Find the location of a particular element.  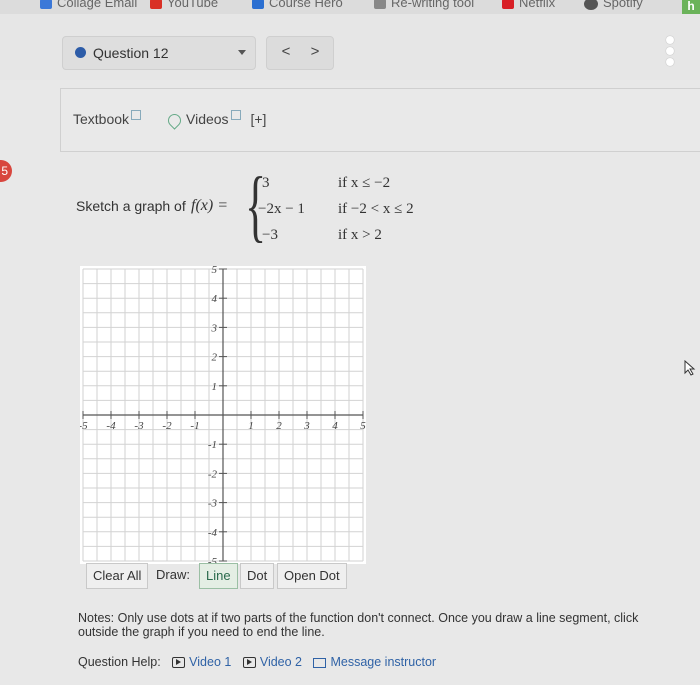

y-tick-label: 2 is located at coordinates (215, 358).